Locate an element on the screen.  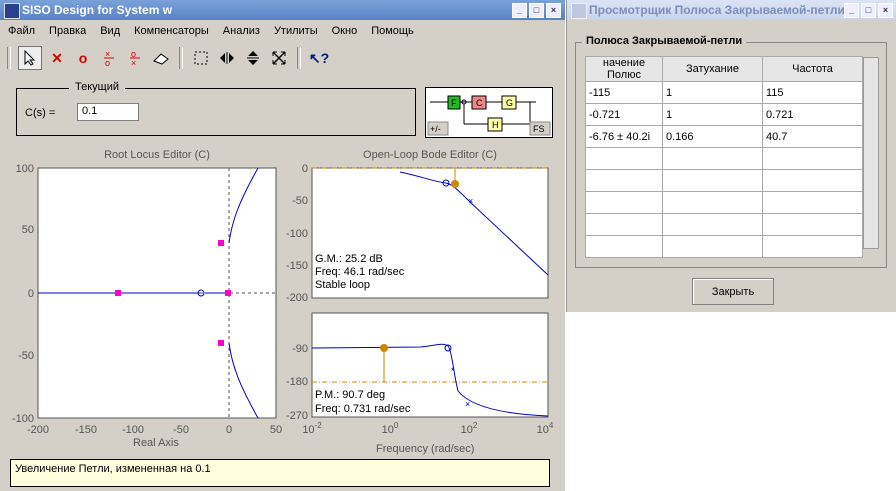
mag-ytick: -200 is located at coordinates (297, 298).